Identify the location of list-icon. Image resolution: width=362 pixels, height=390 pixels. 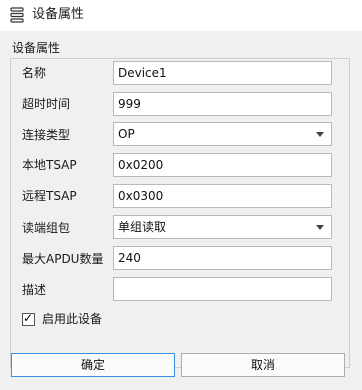
(17, 15).